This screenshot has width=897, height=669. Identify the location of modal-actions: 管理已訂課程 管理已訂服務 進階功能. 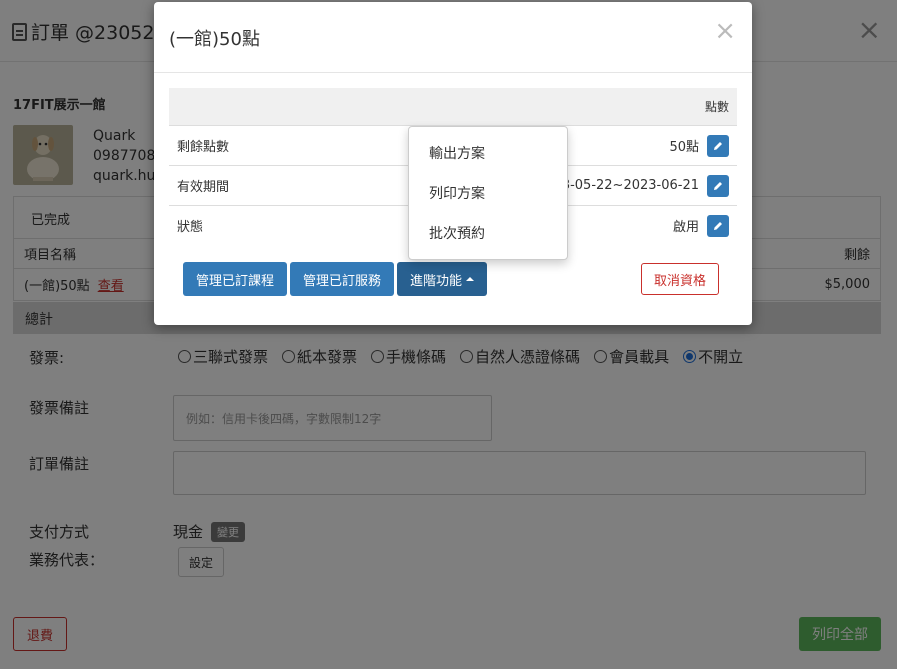
(335, 279).